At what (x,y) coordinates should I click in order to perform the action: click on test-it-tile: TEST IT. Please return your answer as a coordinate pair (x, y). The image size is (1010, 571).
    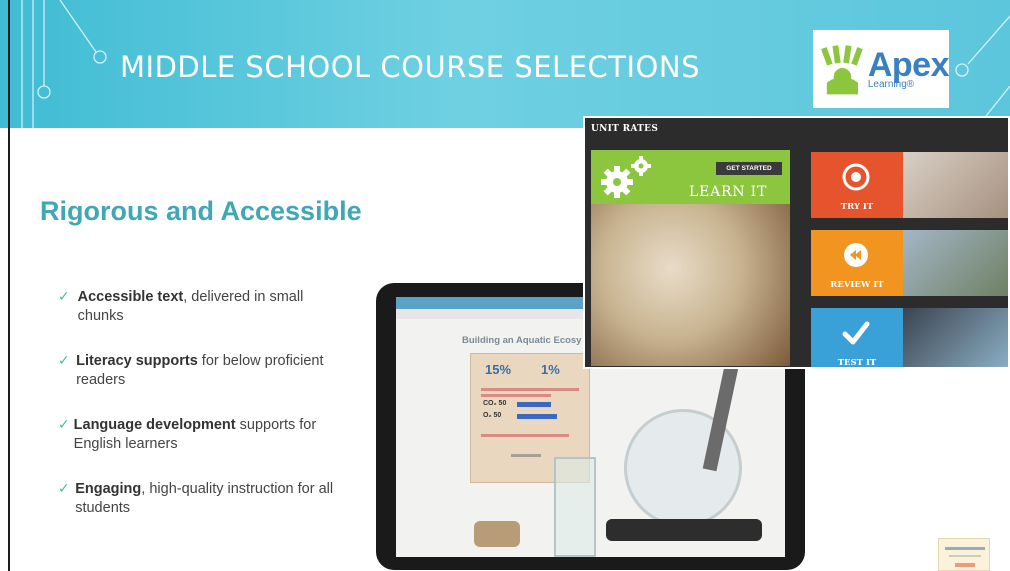
    Looking at the image, I should click on (857, 338).